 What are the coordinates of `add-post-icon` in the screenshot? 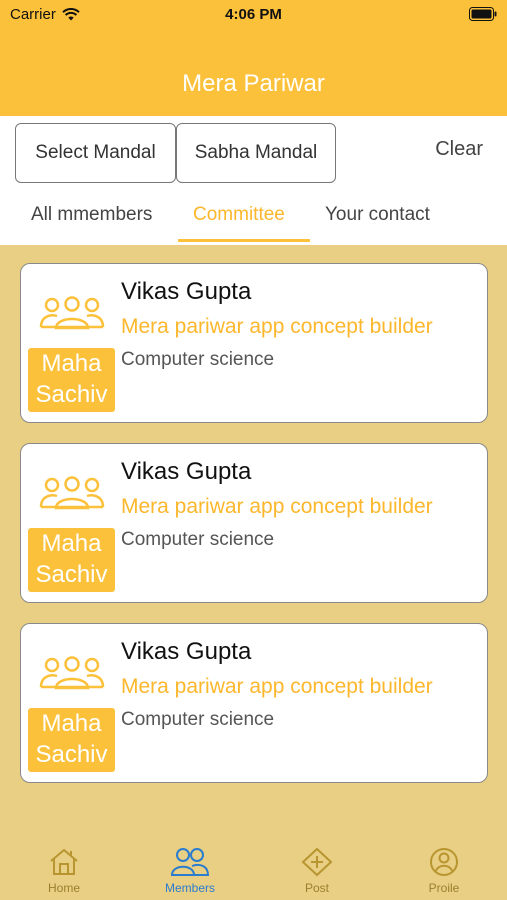 It's located at (317, 862).